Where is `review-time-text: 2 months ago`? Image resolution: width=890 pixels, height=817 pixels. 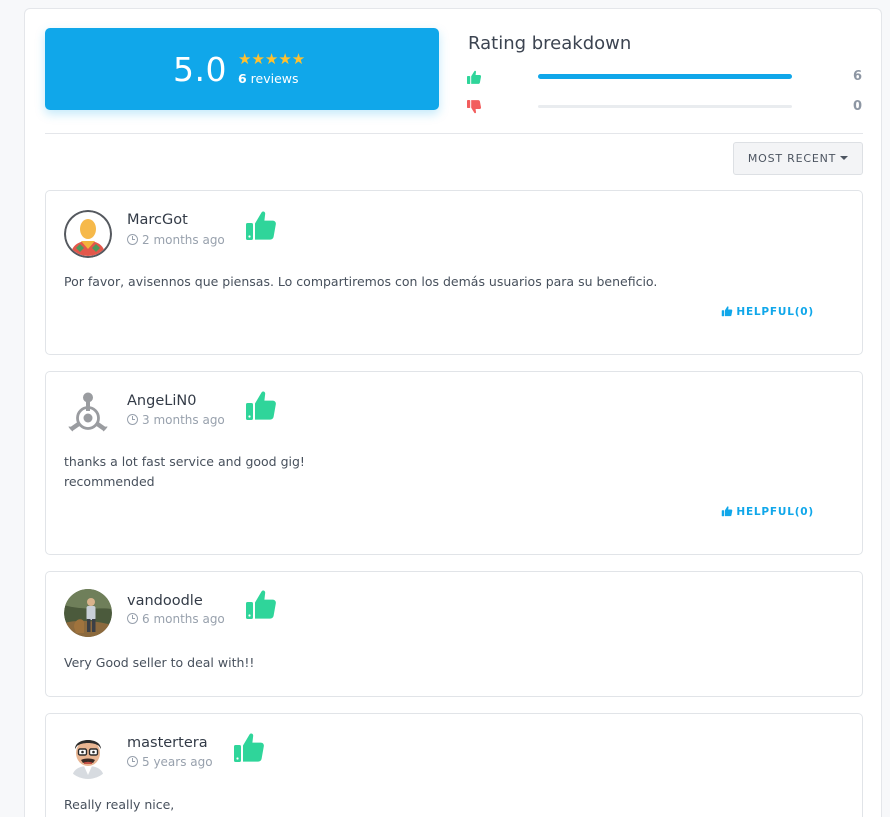
review-time-text: 2 months ago is located at coordinates (183, 240).